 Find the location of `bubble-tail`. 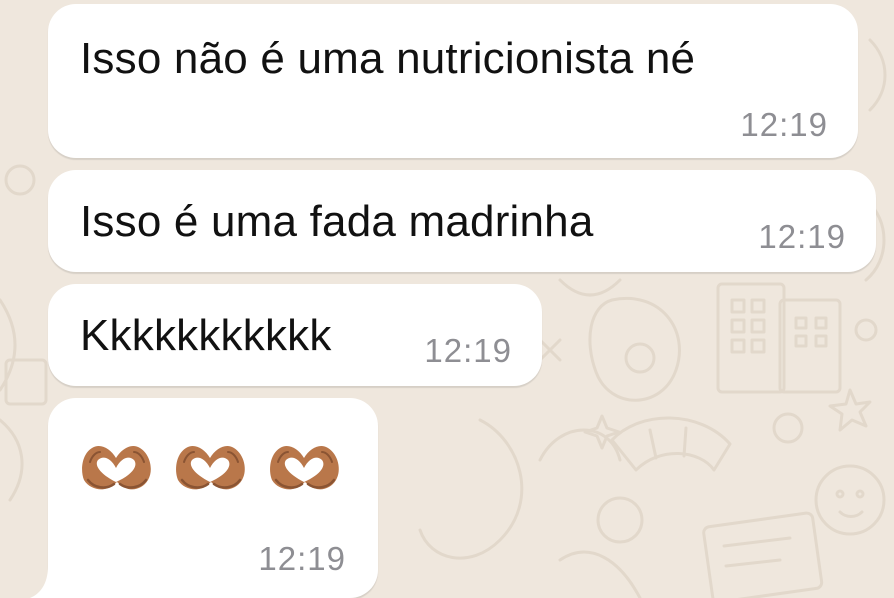

bubble-tail is located at coordinates (50, 582).